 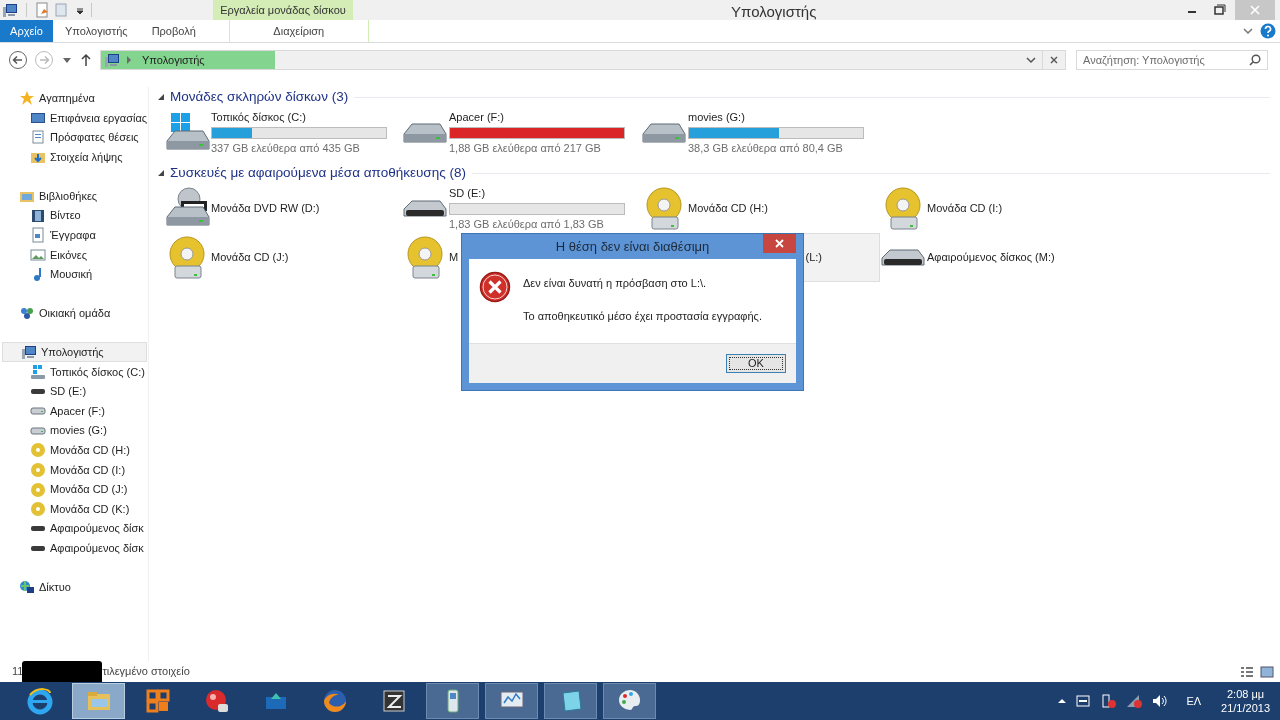 What do you see at coordinates (468, 193) in the screenshot?
I see `drive-label: SD (E:)` at bounding box center [468, 193].